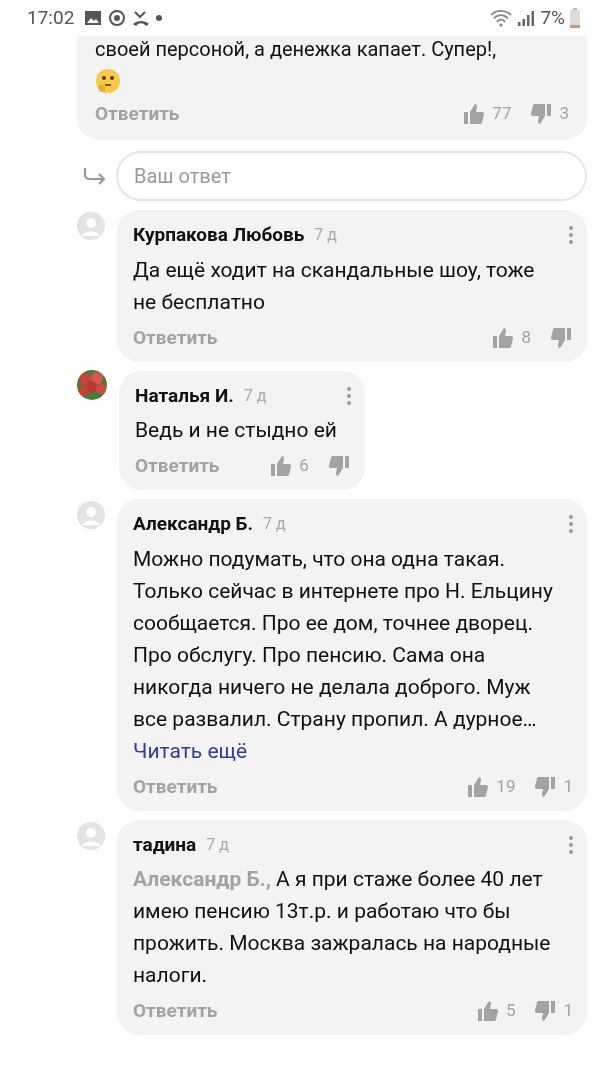  I want to click on missed-call-icon, so click(141, 18).